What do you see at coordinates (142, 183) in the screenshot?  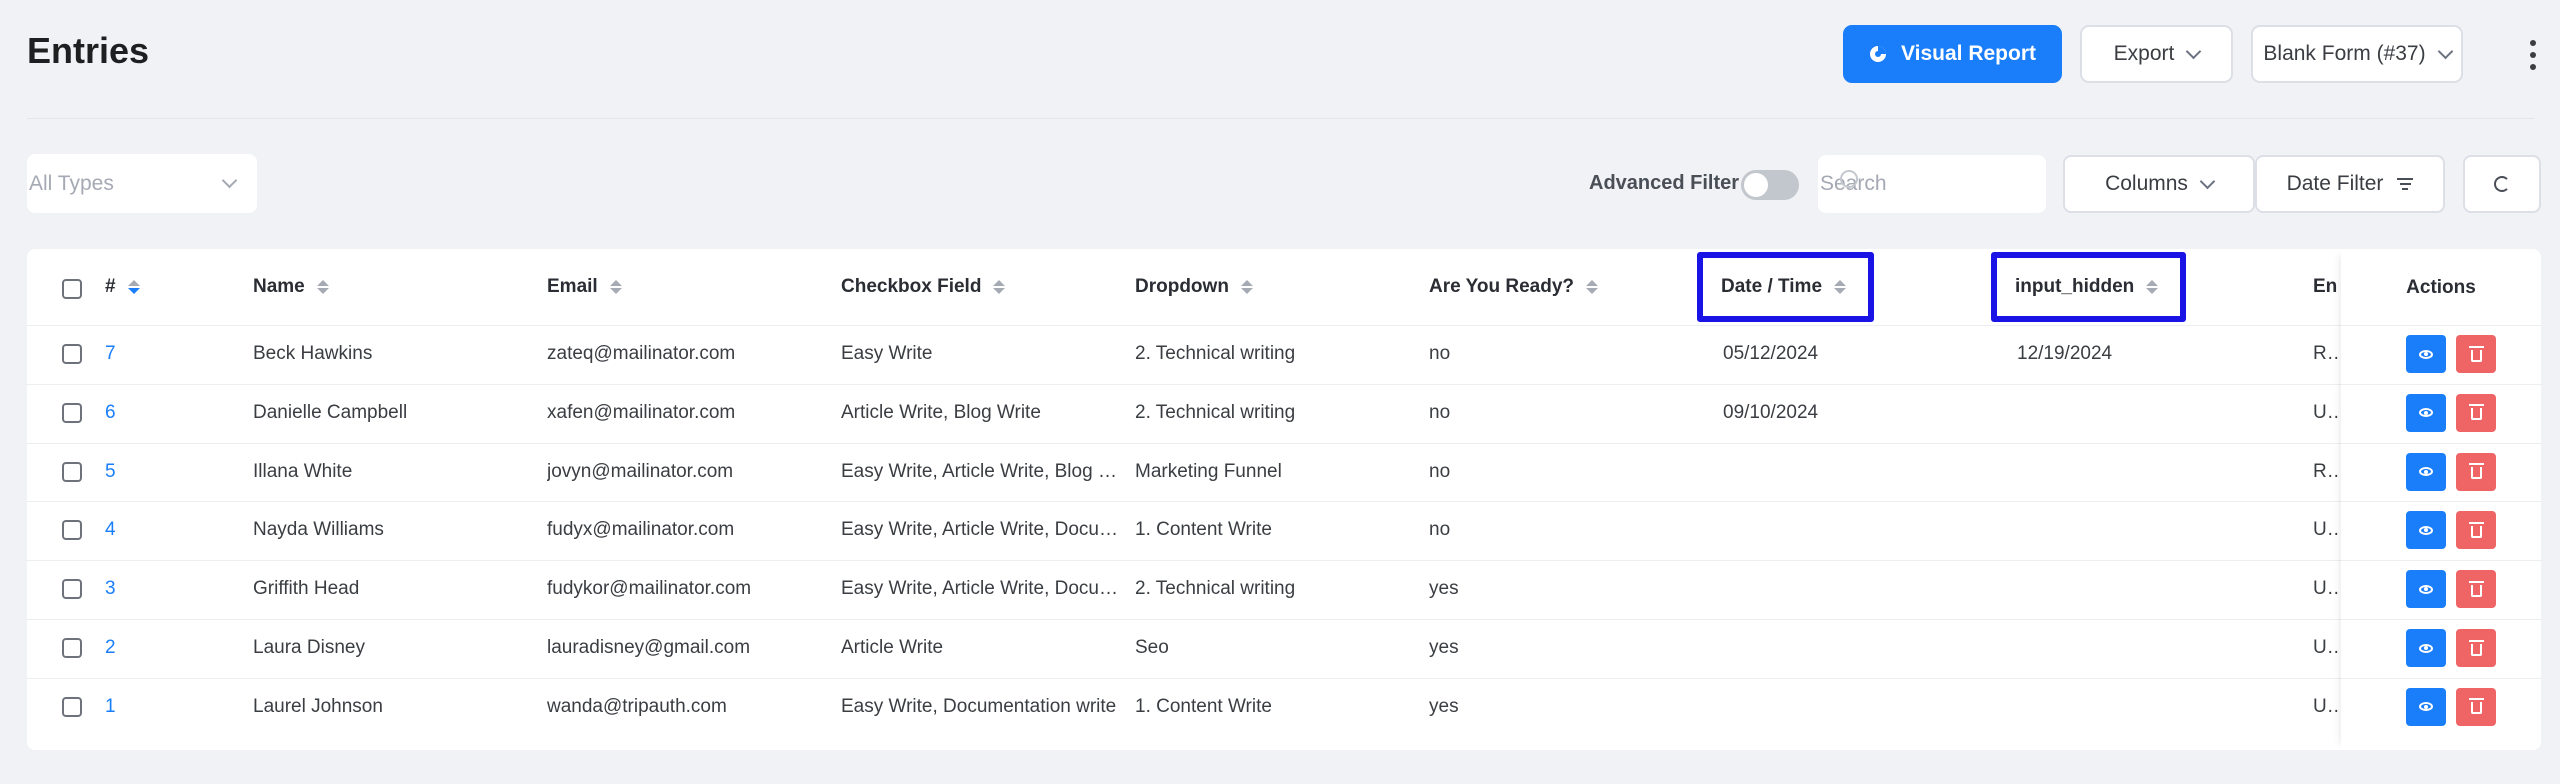 I see `types-select: All Types` at bounding box center [142, 183].